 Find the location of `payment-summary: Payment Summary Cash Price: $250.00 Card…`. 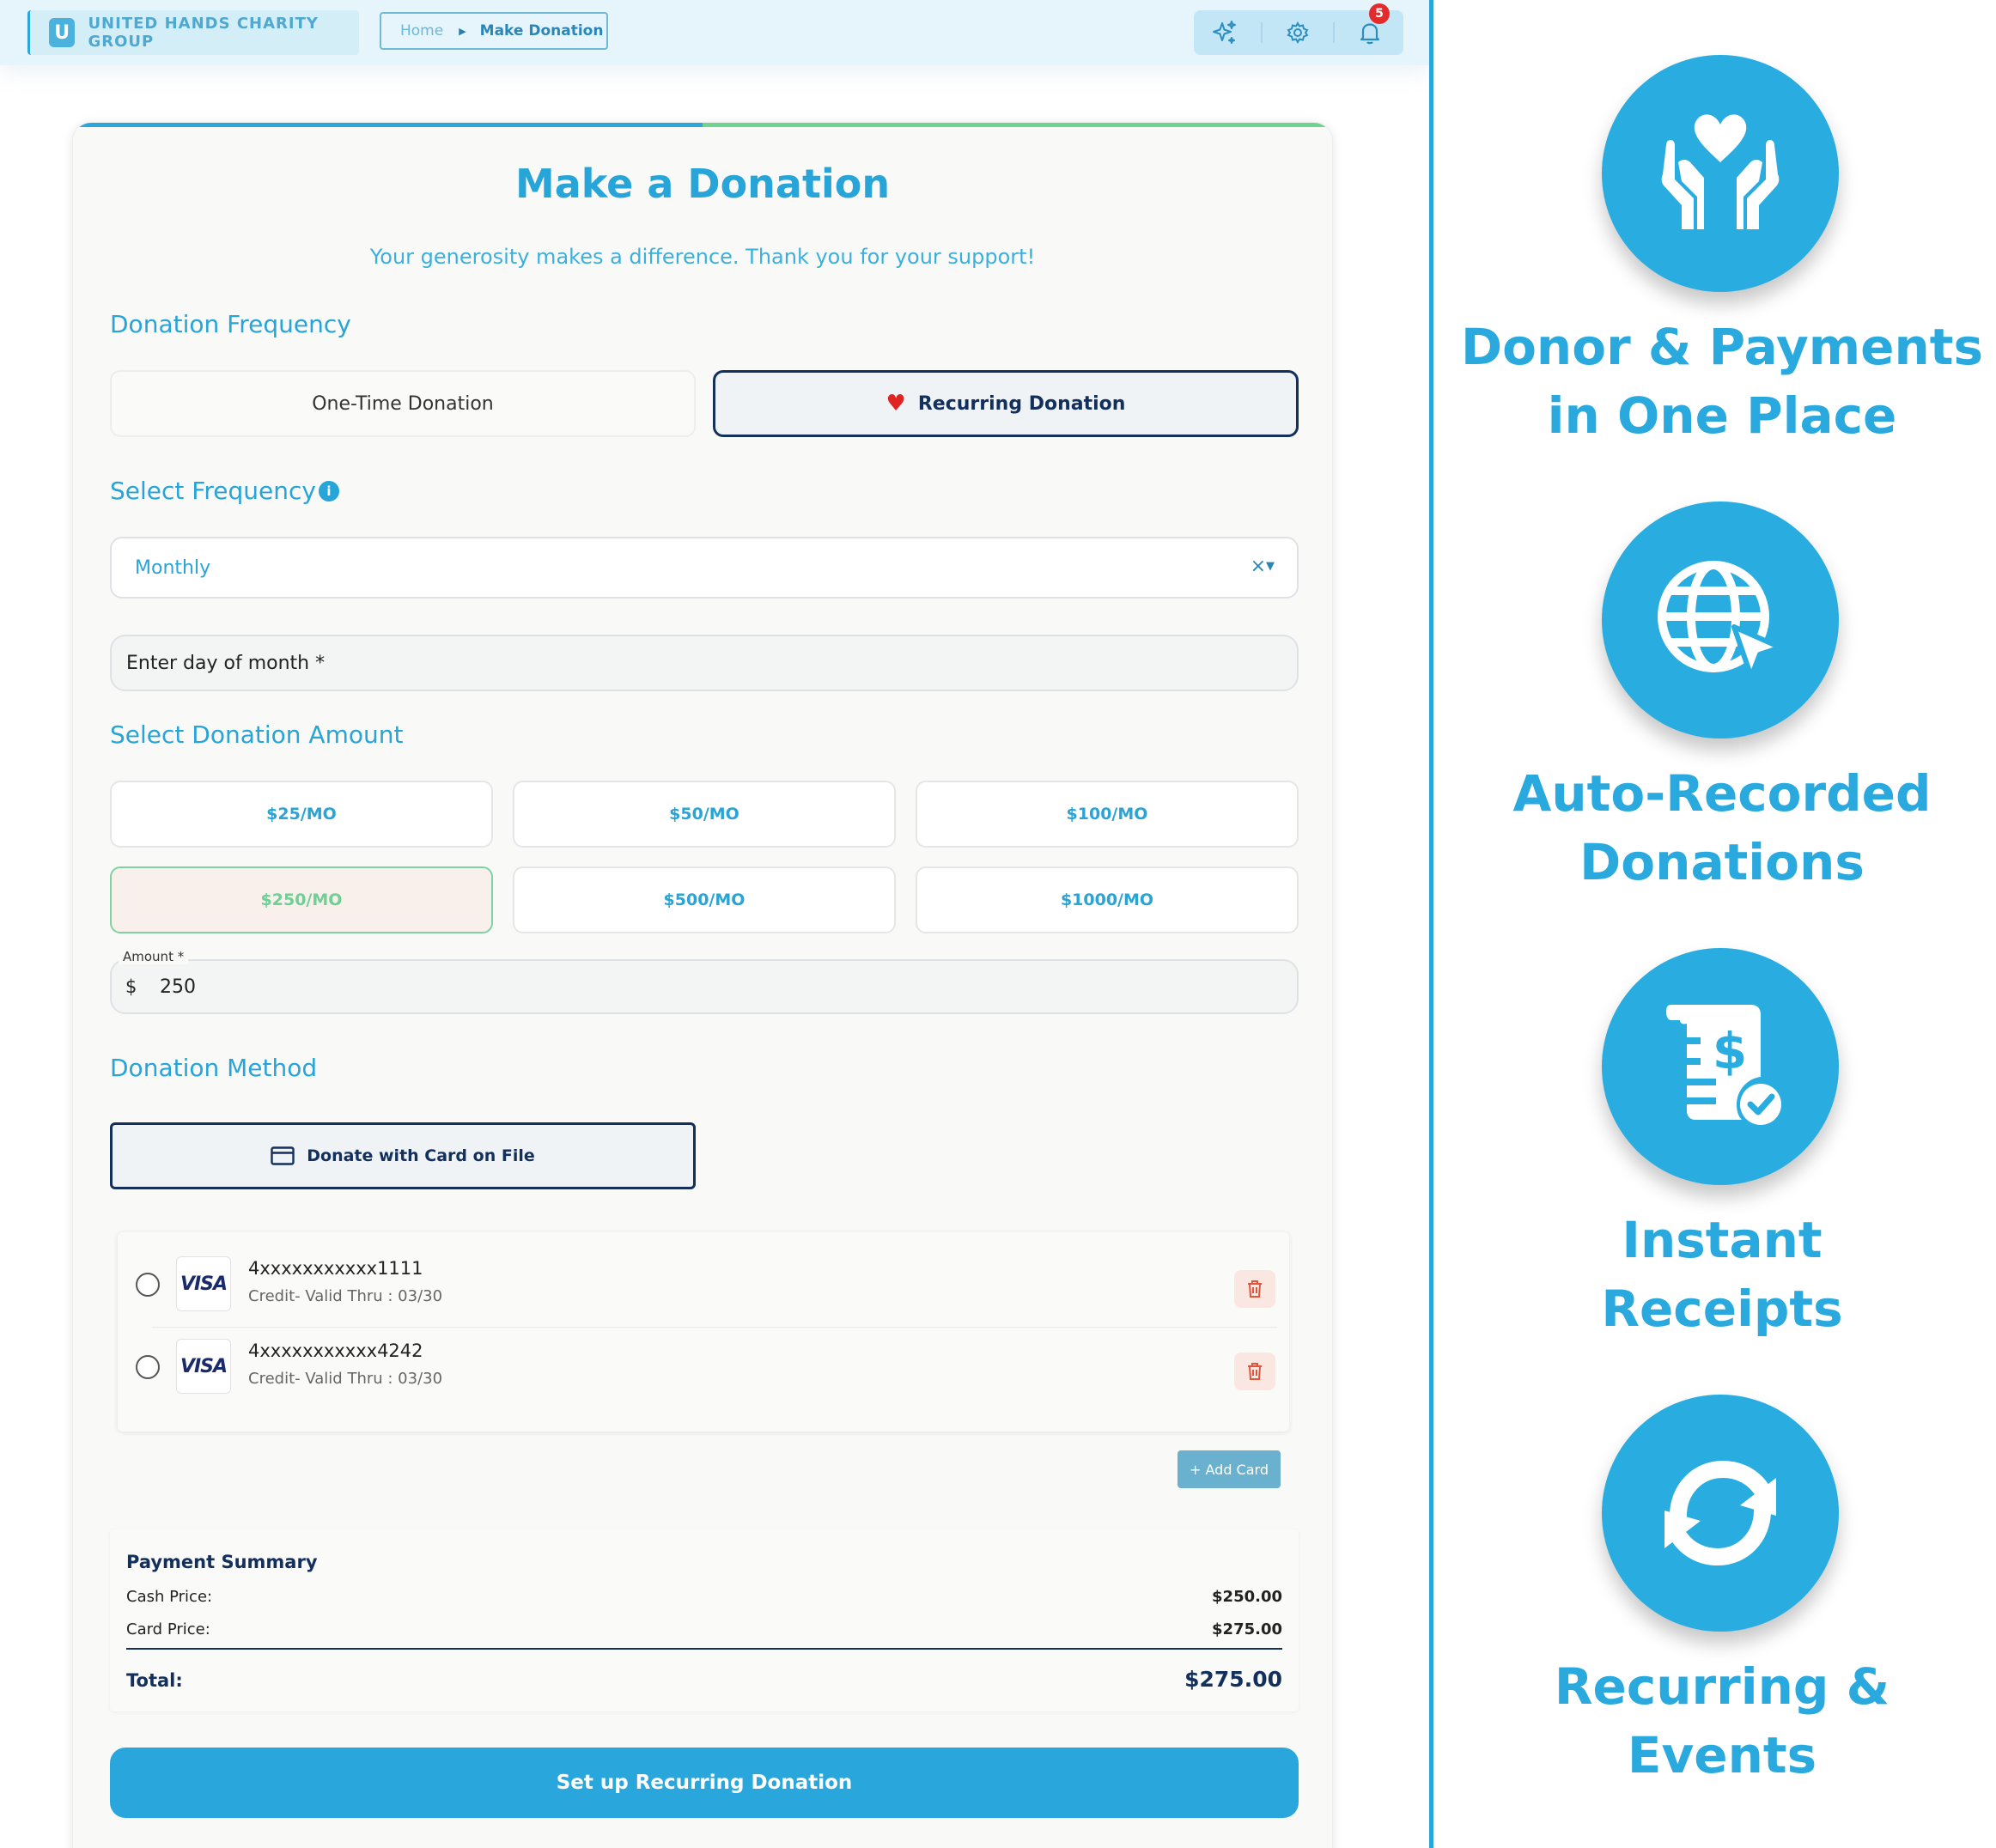

payment-summary: Payment Summary Cash Price: $250.00 Card… is located at coordinates (704, 1620).